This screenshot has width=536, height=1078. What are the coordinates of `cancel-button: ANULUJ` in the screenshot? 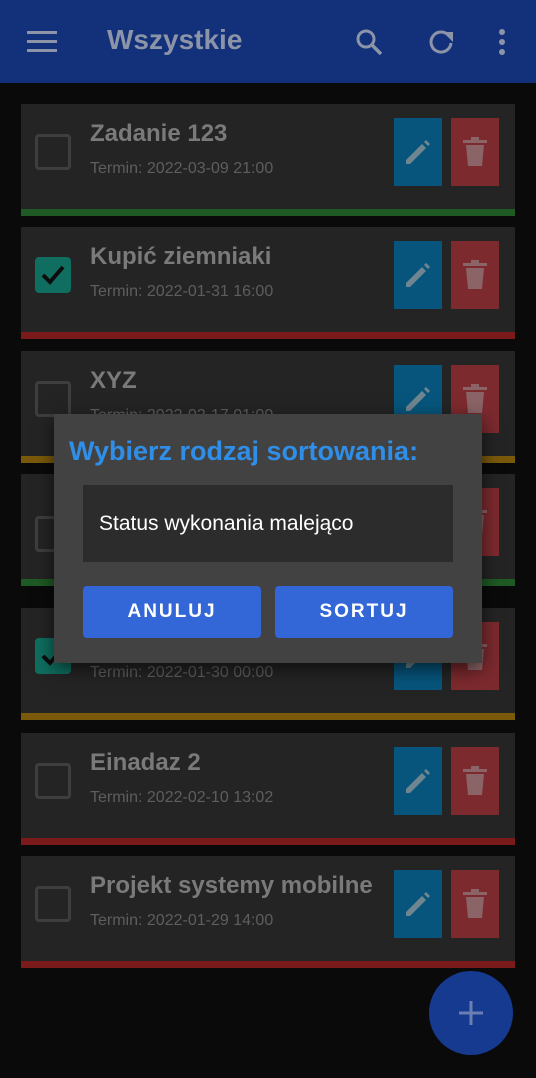 It's located at (172, 612).